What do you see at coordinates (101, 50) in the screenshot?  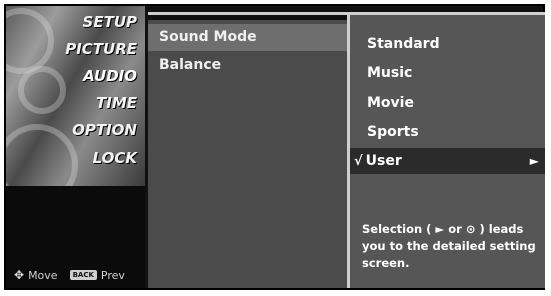 I see `menu-item-picture: PICTURE` at bounding box center [101, 50].